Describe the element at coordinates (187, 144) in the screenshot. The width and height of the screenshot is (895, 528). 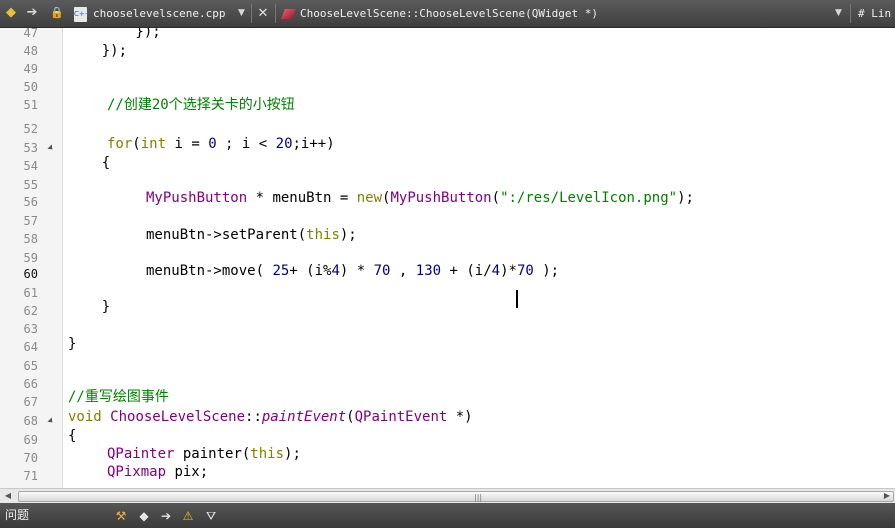
I see `code-token: i =` at that location.